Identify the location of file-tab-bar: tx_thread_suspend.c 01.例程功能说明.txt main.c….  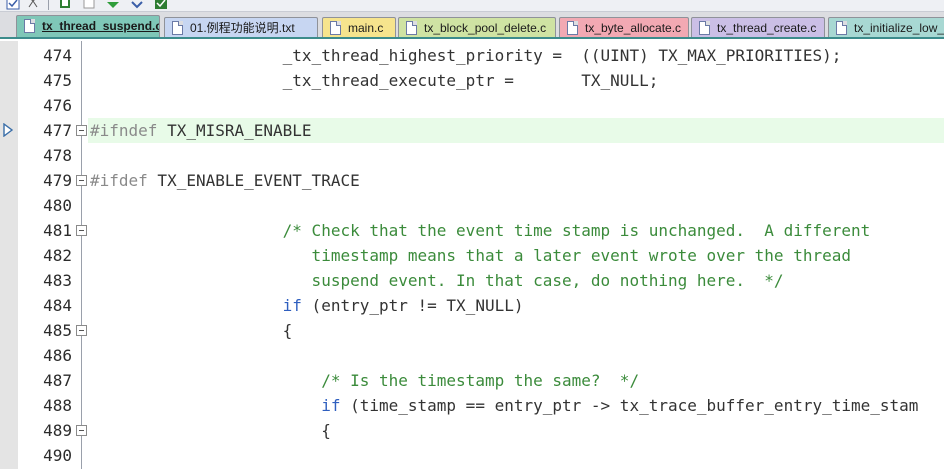
(472, 25).